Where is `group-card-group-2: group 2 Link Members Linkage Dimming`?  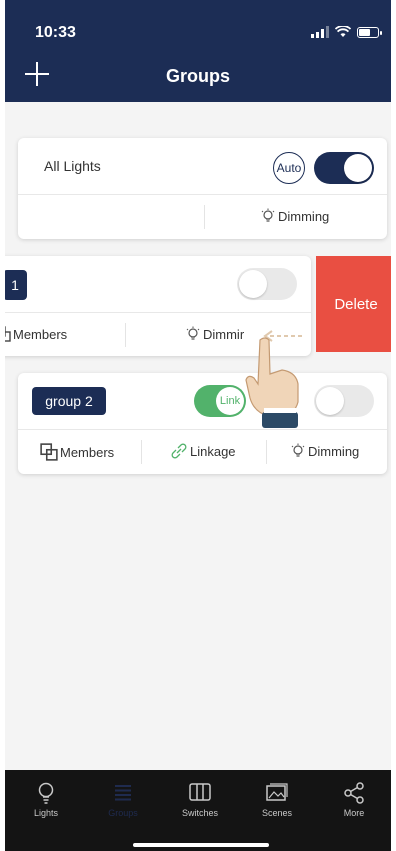
group-card-group-2: group 2 Link Members Linkage Dimming is located at coordinates (202, 423).